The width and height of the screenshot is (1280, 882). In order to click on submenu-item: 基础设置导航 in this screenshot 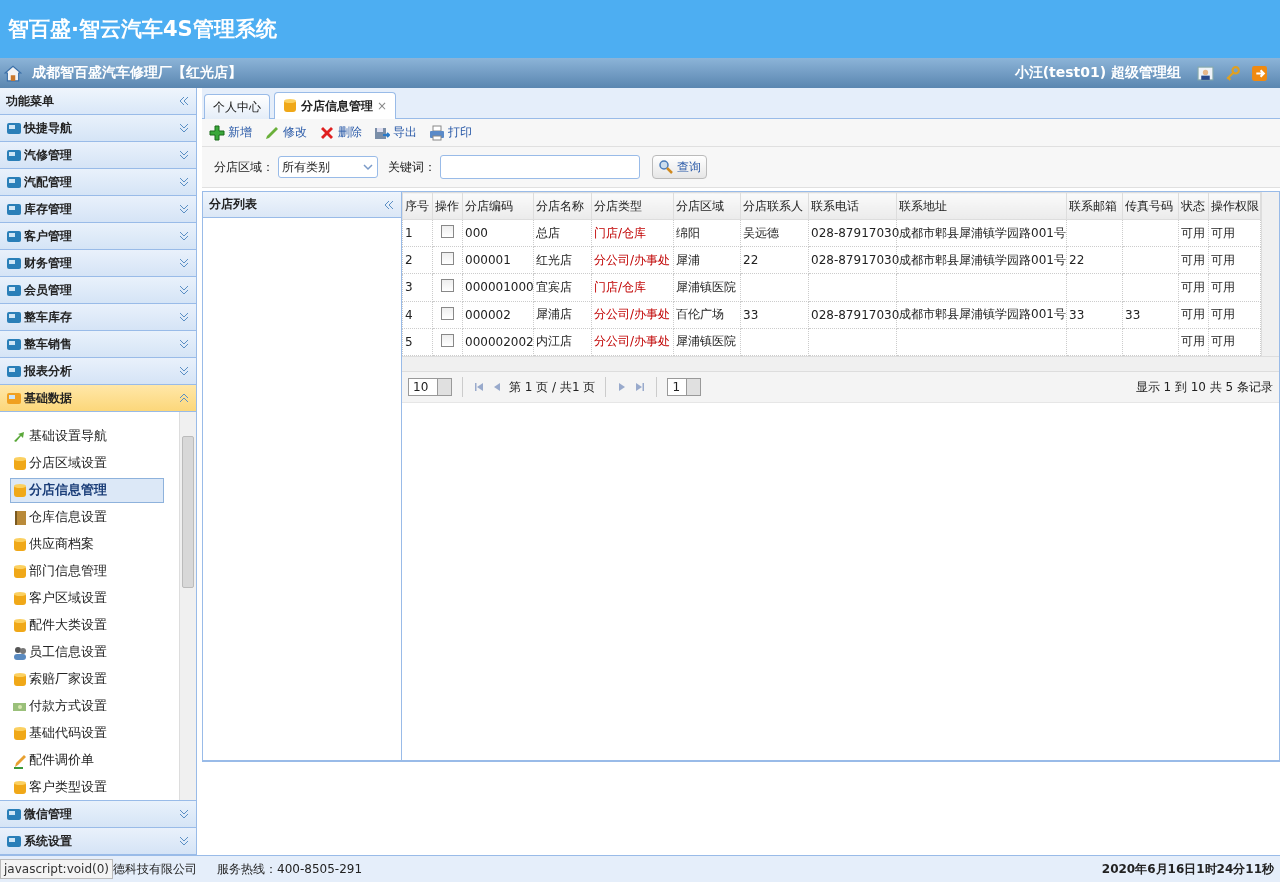, I will do `click(87, 436)`.